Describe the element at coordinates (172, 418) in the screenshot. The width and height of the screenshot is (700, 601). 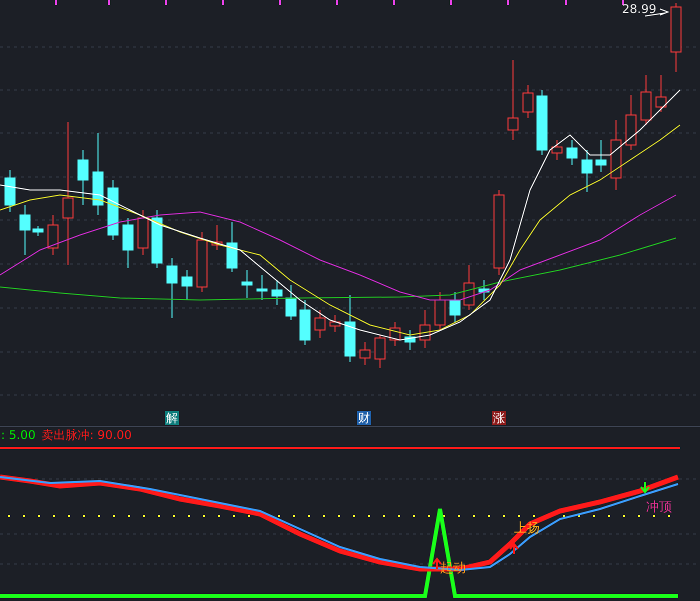
I see `event-marker: 解` at that location.